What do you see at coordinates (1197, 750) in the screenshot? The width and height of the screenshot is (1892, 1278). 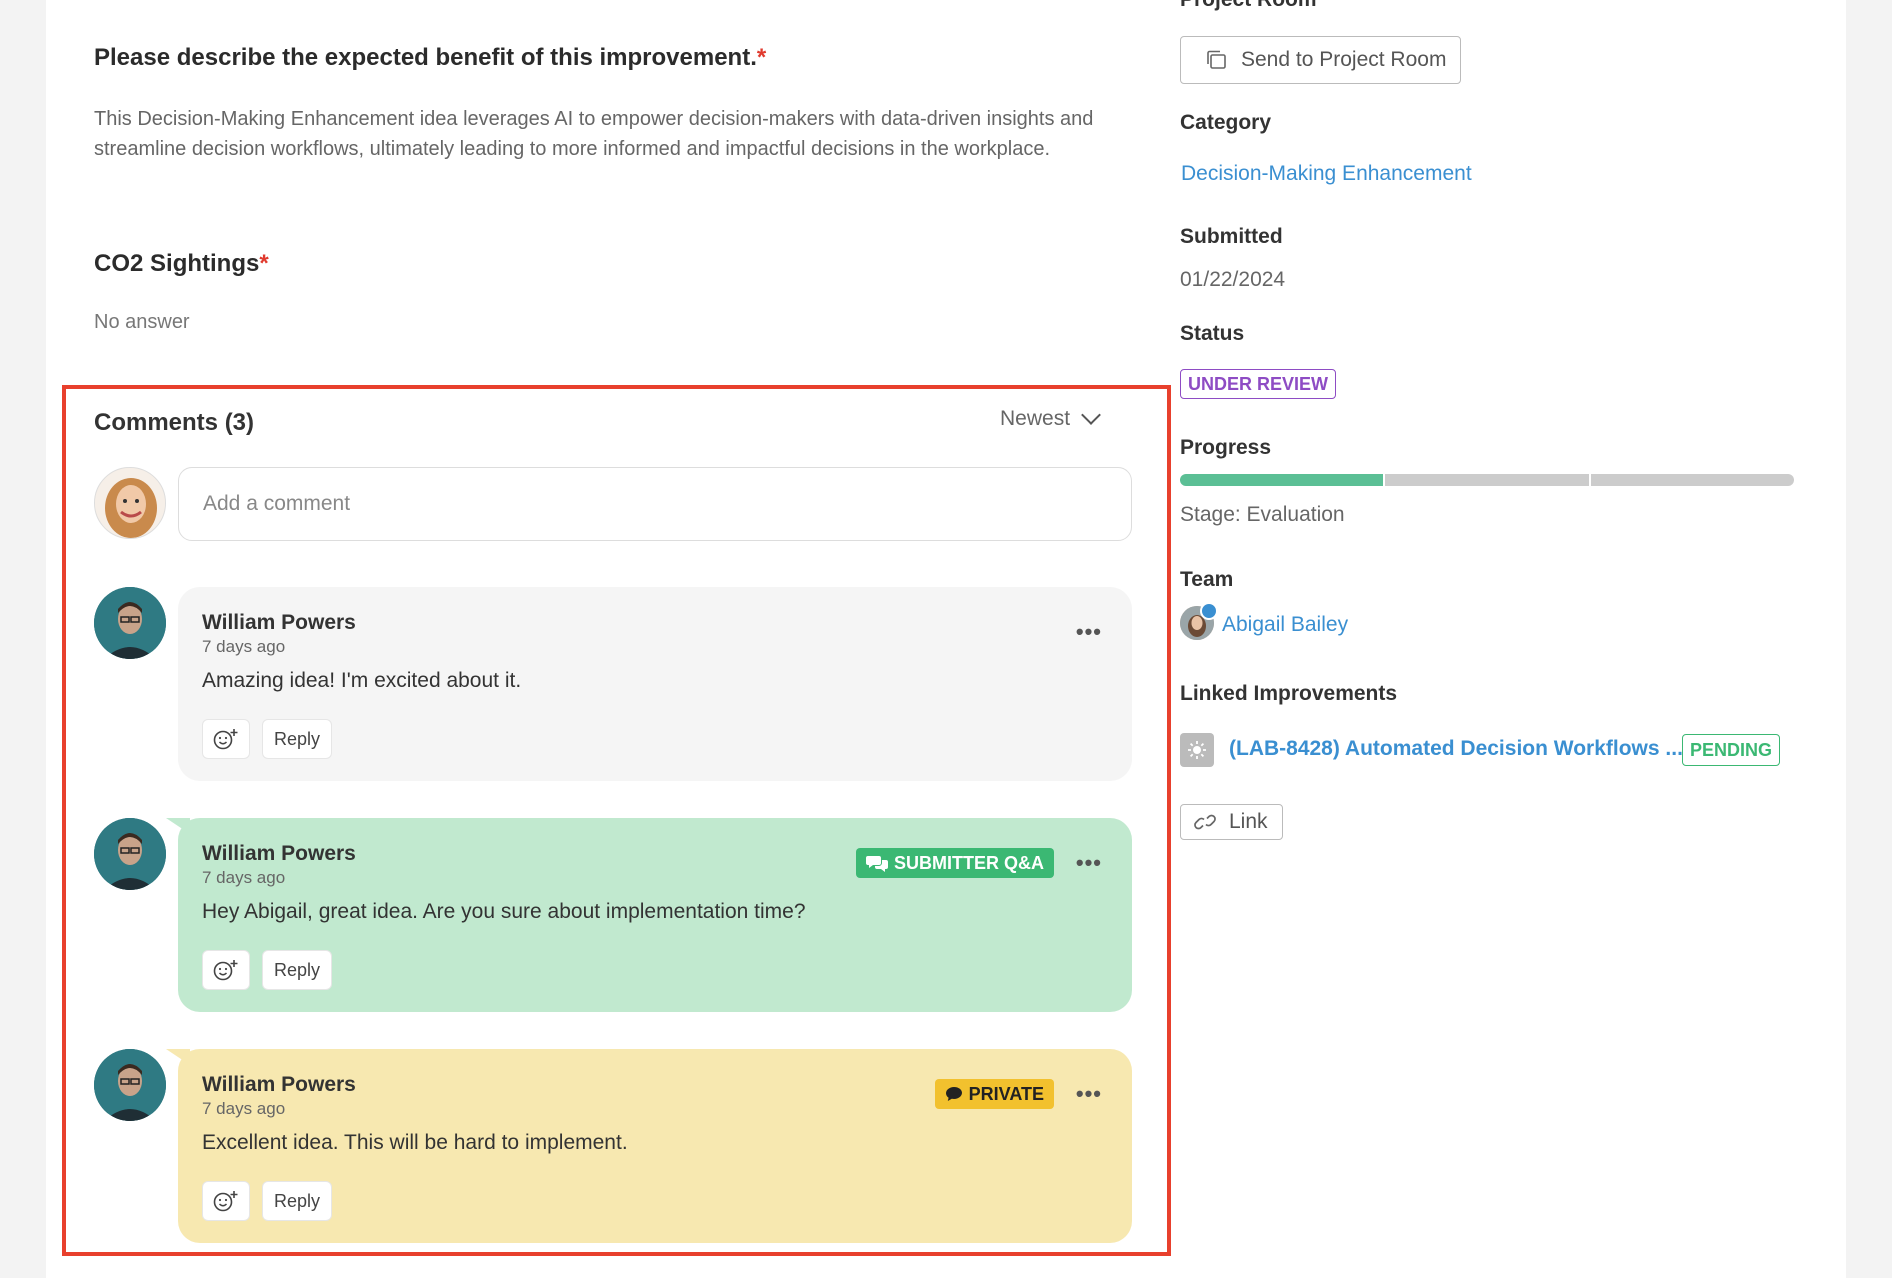 I see `lightbulb-icon` at bounding box center [1197, 750].